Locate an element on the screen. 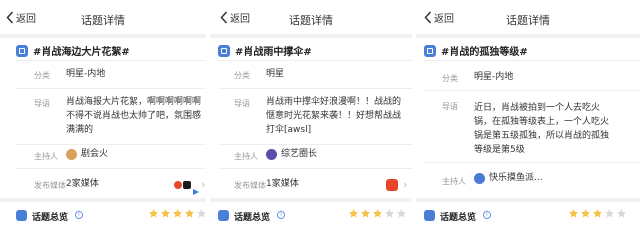  intro-line: 不得不说肖战也太帅了吧，氛围感 is located at coordinates (134, 116).